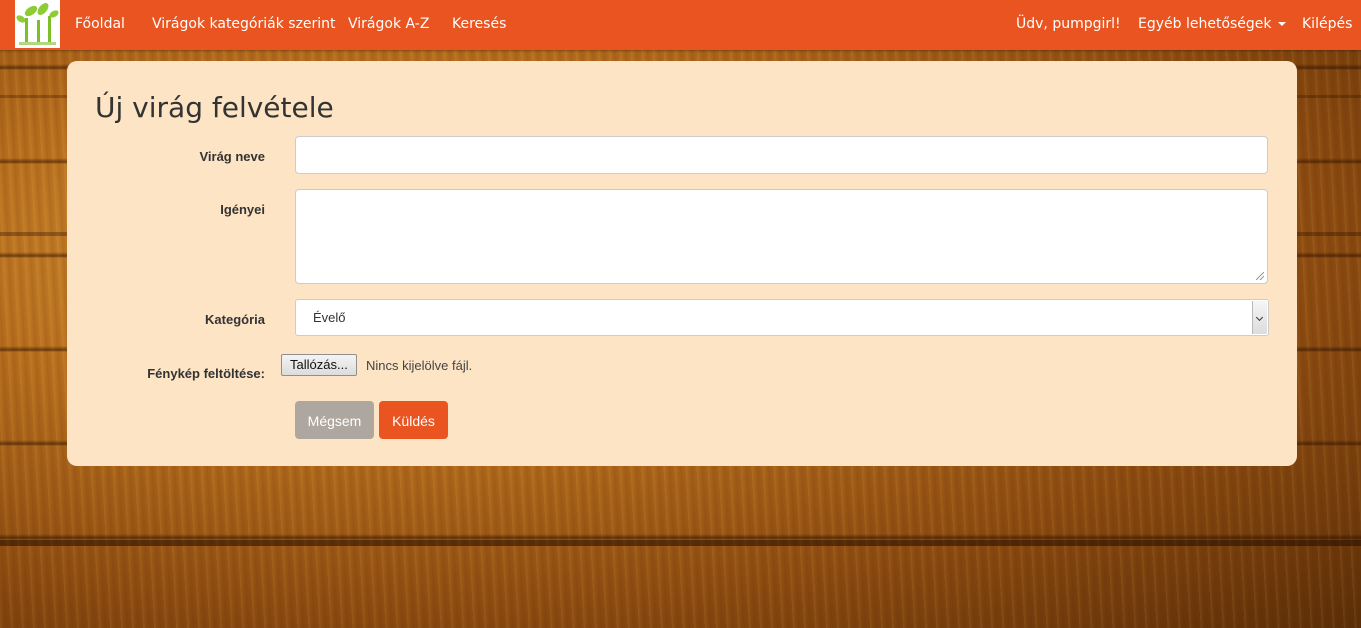  What do you see at coordinates (413, 420) in the screenshot?
I see `submit-button: Küldés` at bounding box center [413, 420].